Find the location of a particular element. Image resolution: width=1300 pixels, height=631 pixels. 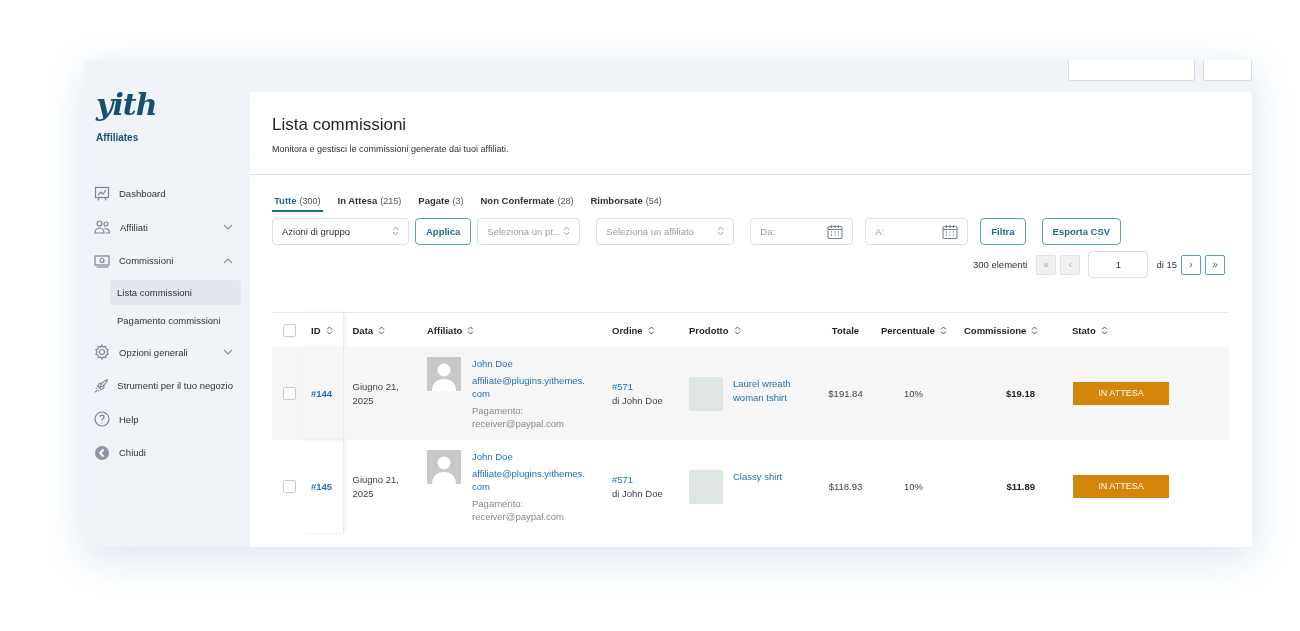

product-link: Laurel wreath woman tshirt is located at coordinates (768, 390).